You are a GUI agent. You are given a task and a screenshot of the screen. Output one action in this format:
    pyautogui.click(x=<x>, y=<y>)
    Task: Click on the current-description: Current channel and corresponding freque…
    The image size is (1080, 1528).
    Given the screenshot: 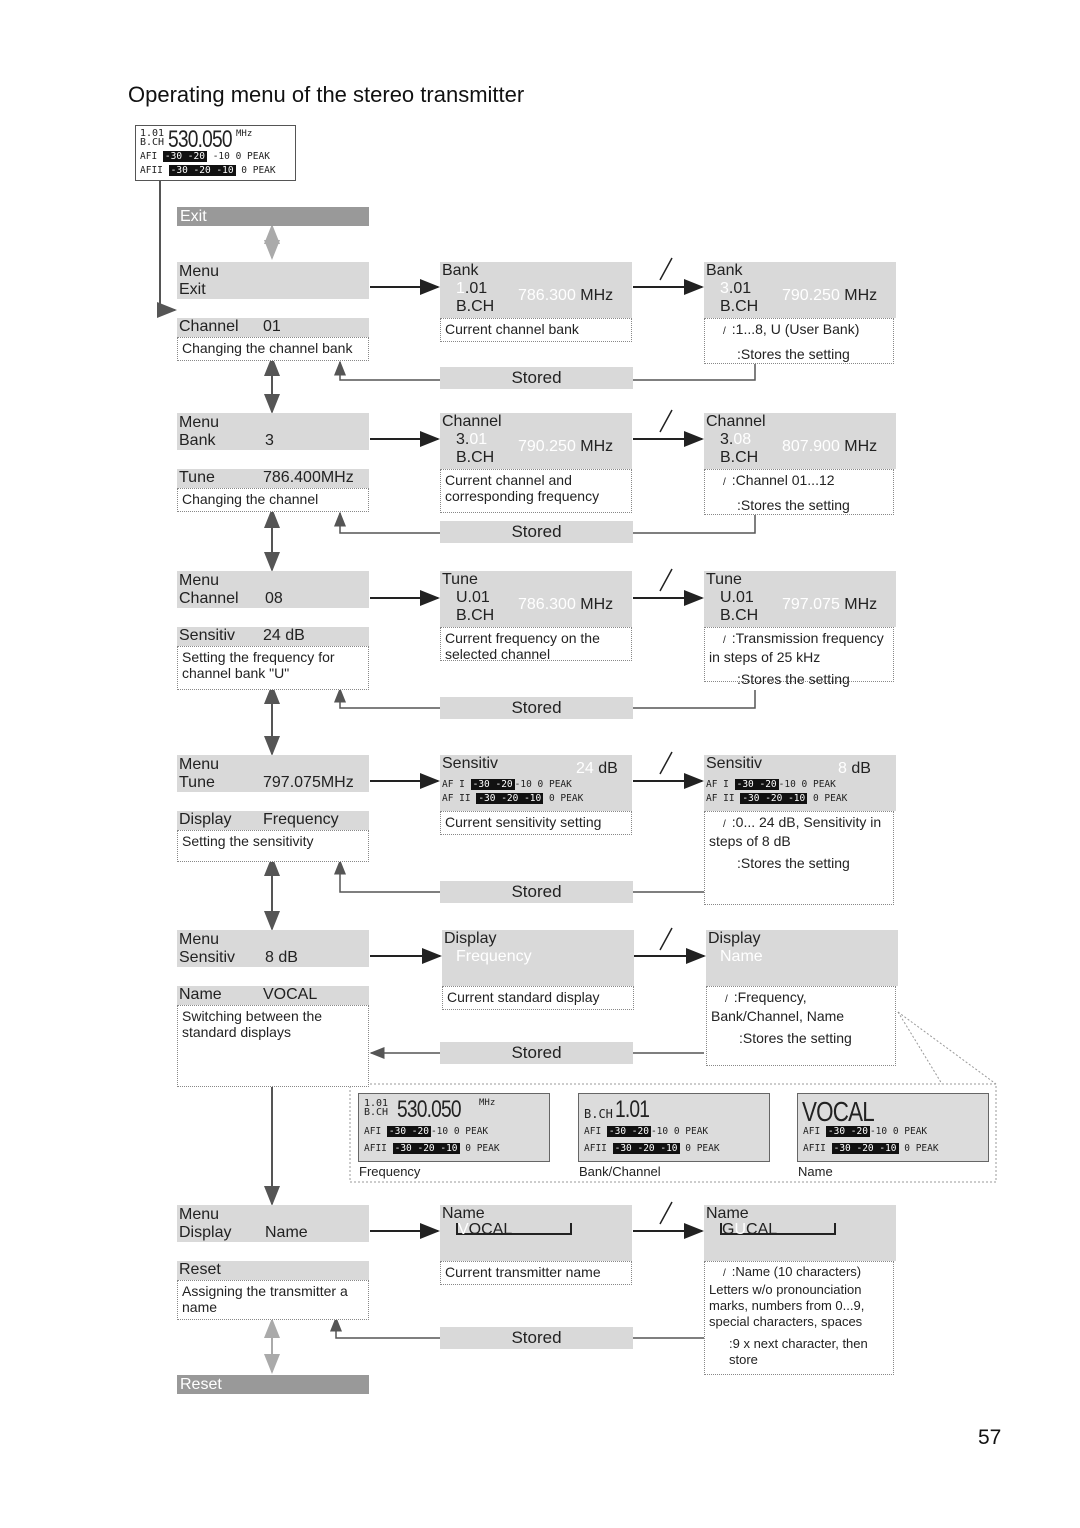 What is the action you would take?
    pyautogui.click(x=536, y=491)
    